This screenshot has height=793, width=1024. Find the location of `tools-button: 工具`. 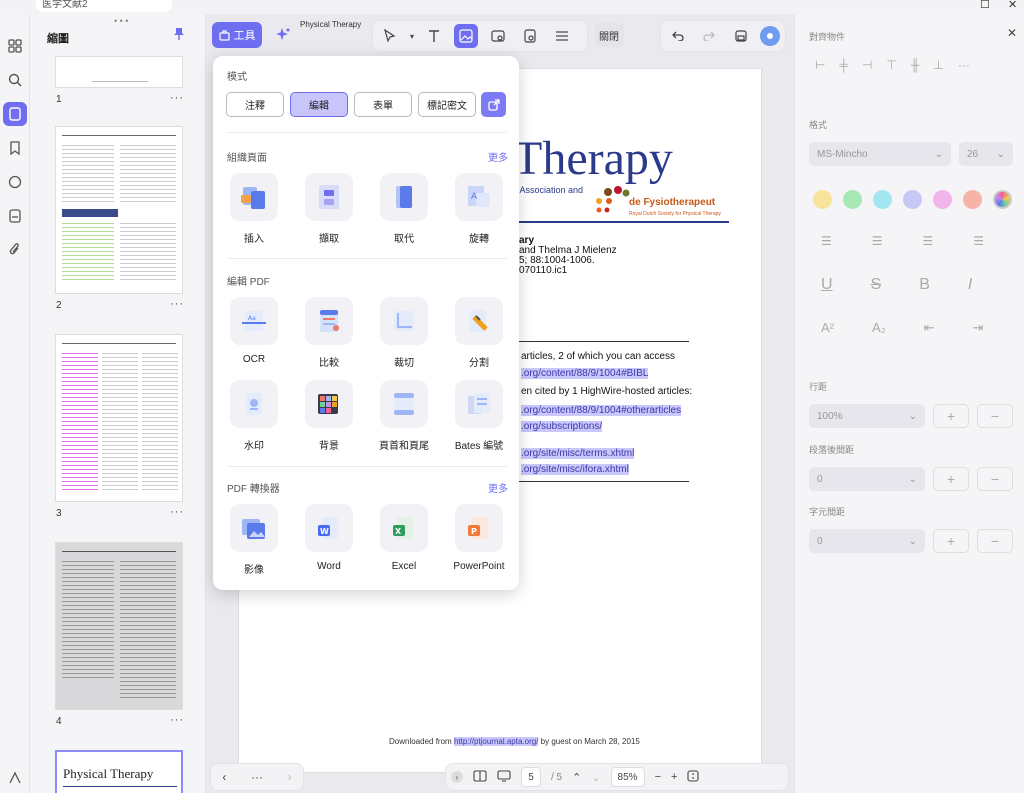

tools-button: 工具 is located at coordinates (237, 35).